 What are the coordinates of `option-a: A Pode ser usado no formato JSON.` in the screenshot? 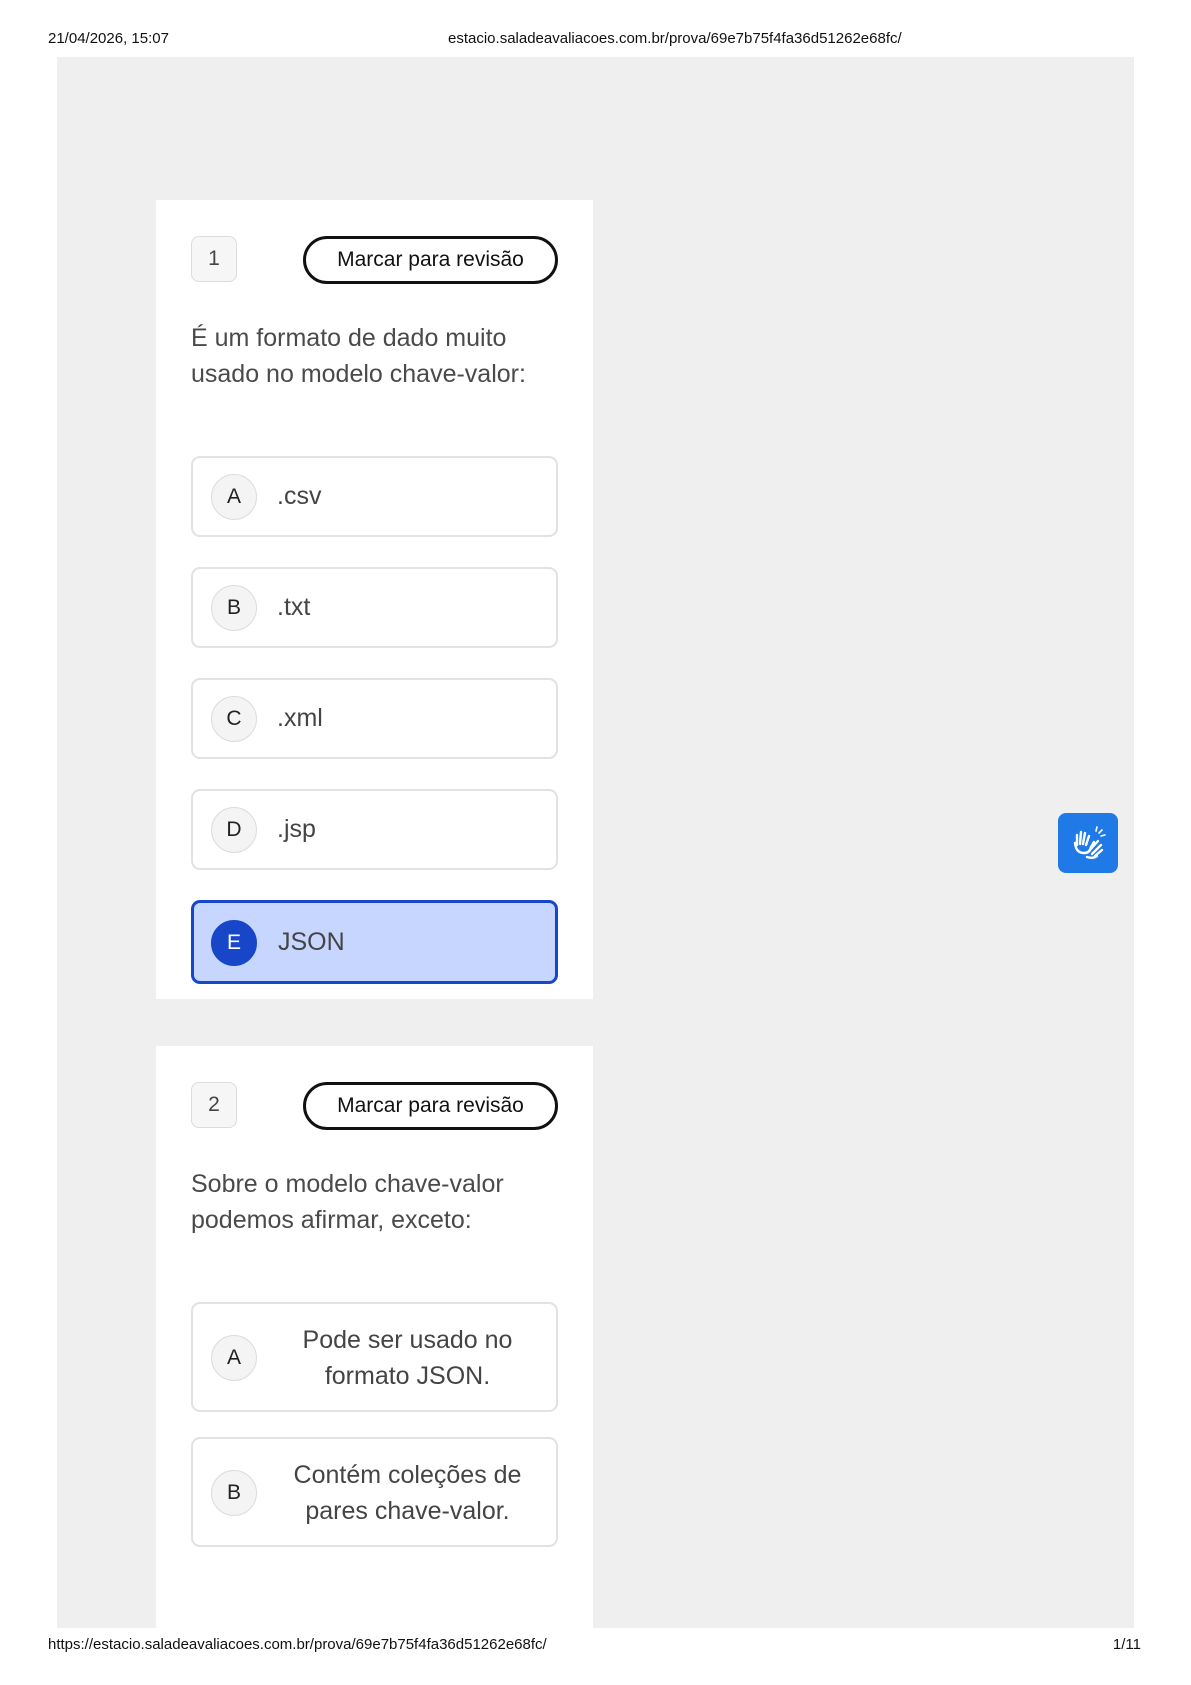 It's located at (374, 1357).